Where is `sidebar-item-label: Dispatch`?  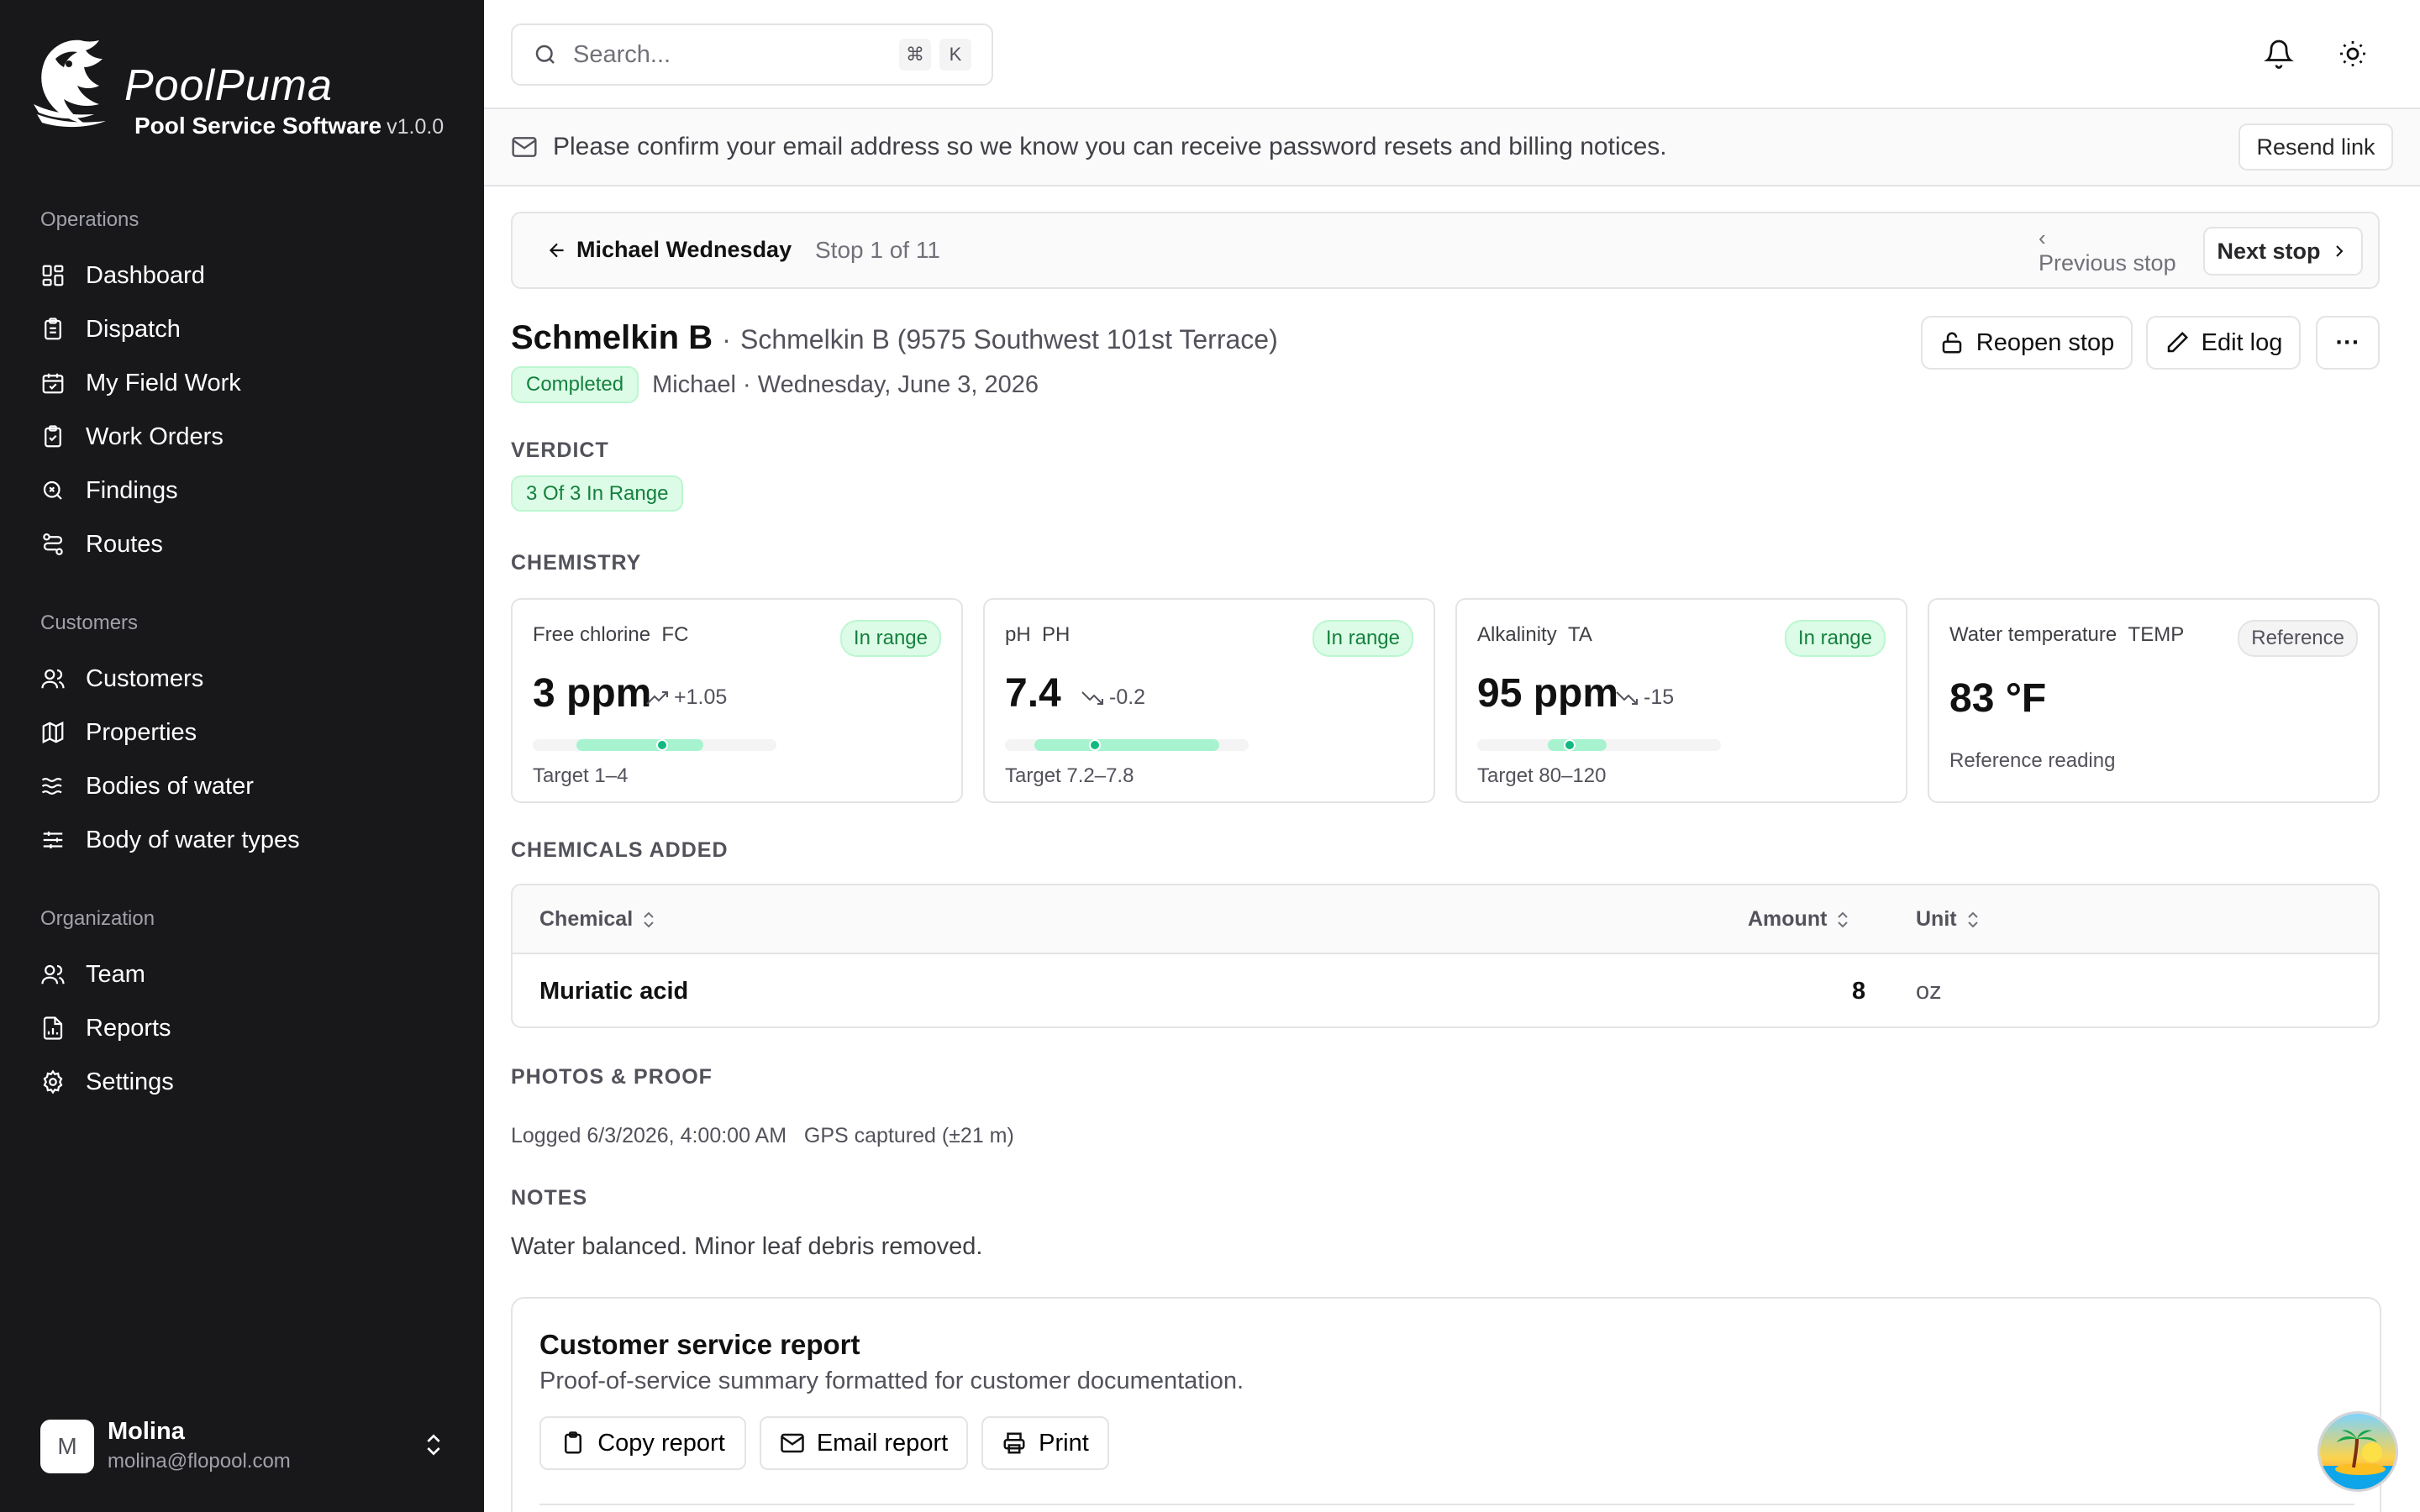 sidebar-item-label: Dispatch is located at coordinates (133, 329).